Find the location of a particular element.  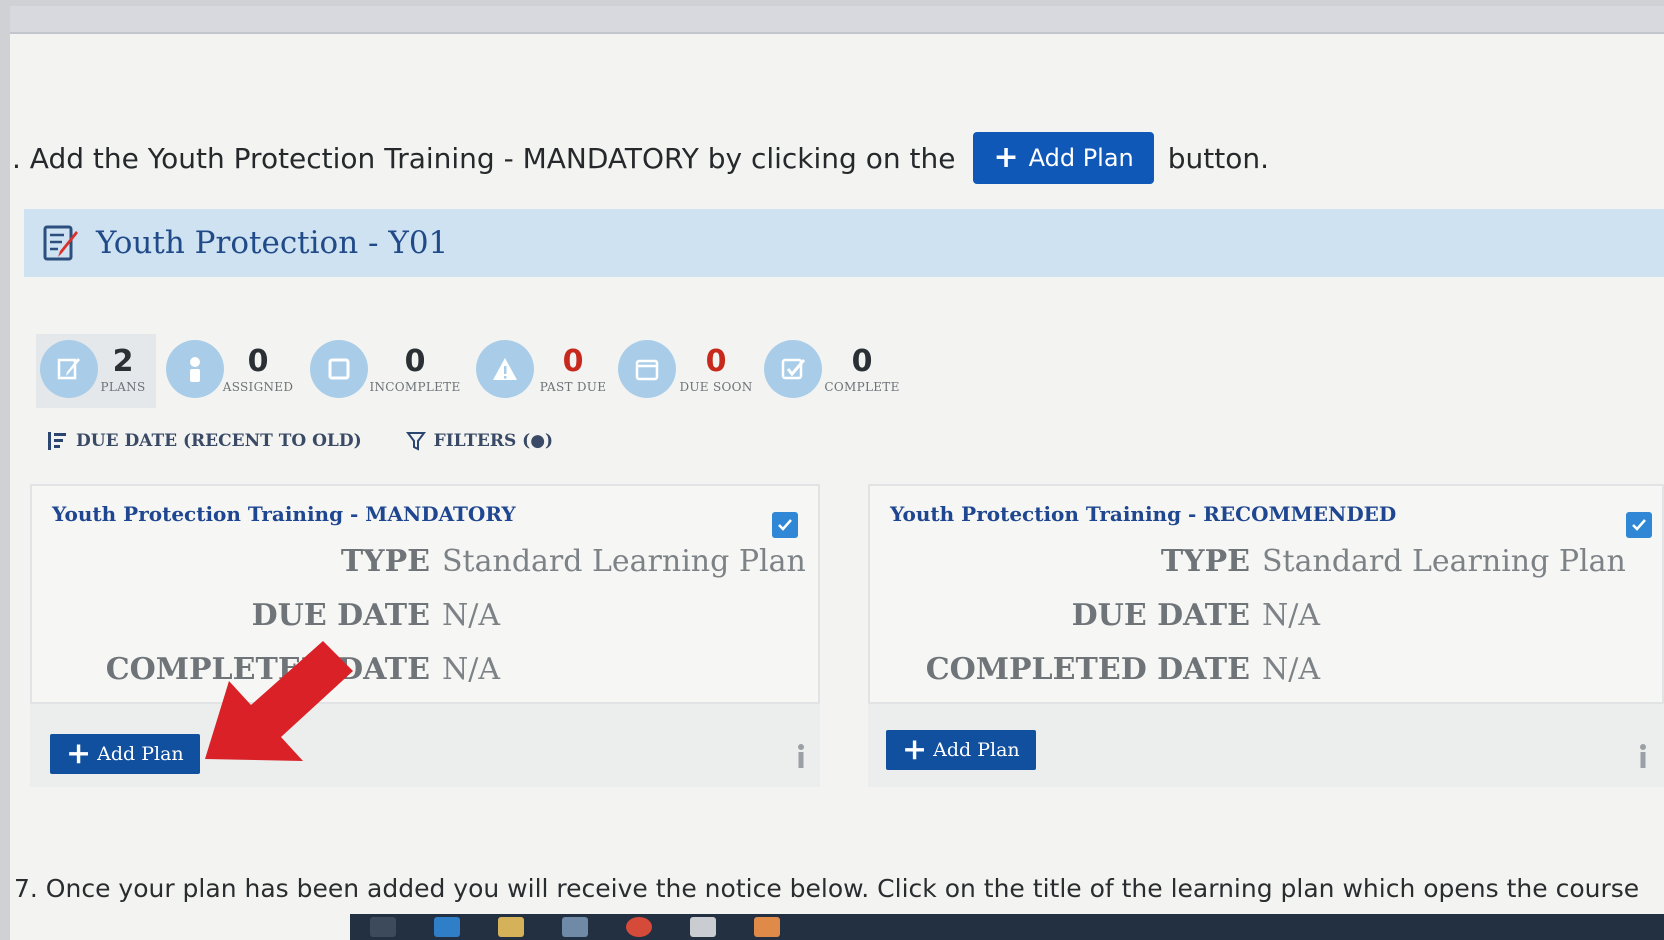

sort-label: DUE DATE (RECENT TO OLD) is located at coordinates (219, 441).